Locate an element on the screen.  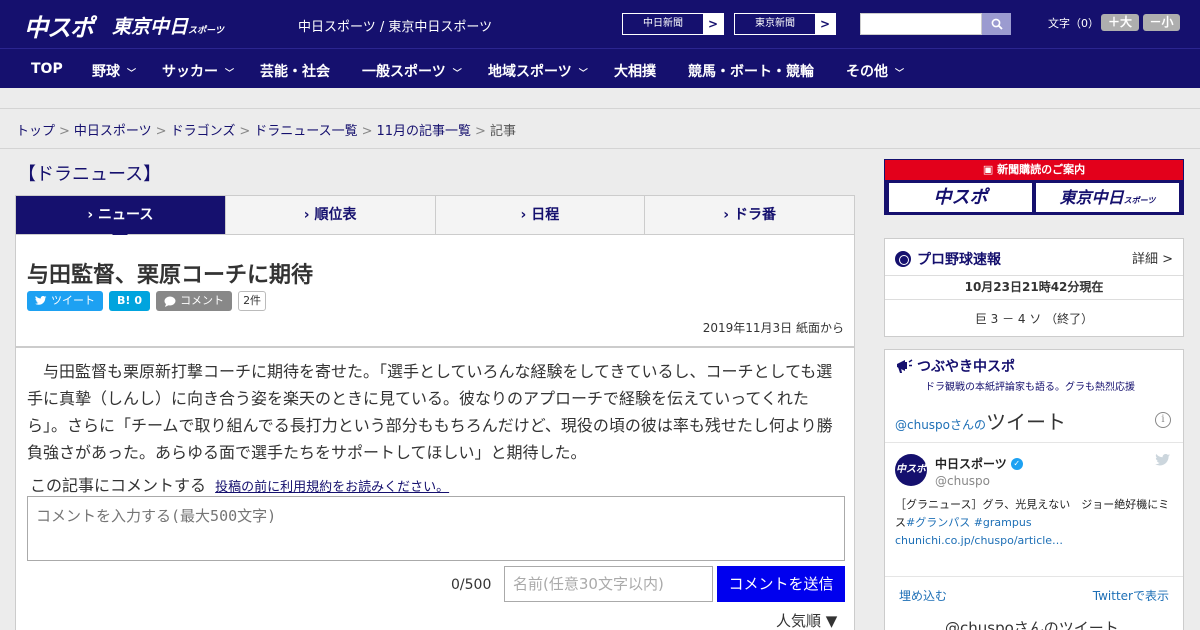
nav-top: TOP is located at coordinates (47, 69).